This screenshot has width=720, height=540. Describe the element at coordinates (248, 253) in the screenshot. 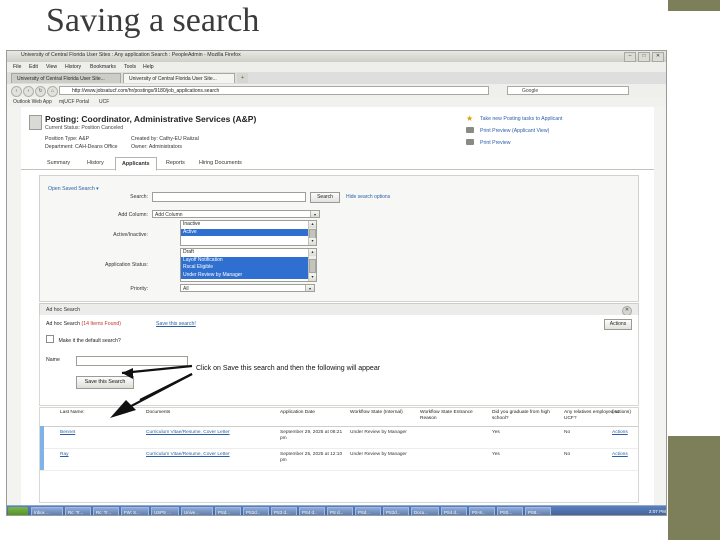

I see `option-draft: Draft` at that location.